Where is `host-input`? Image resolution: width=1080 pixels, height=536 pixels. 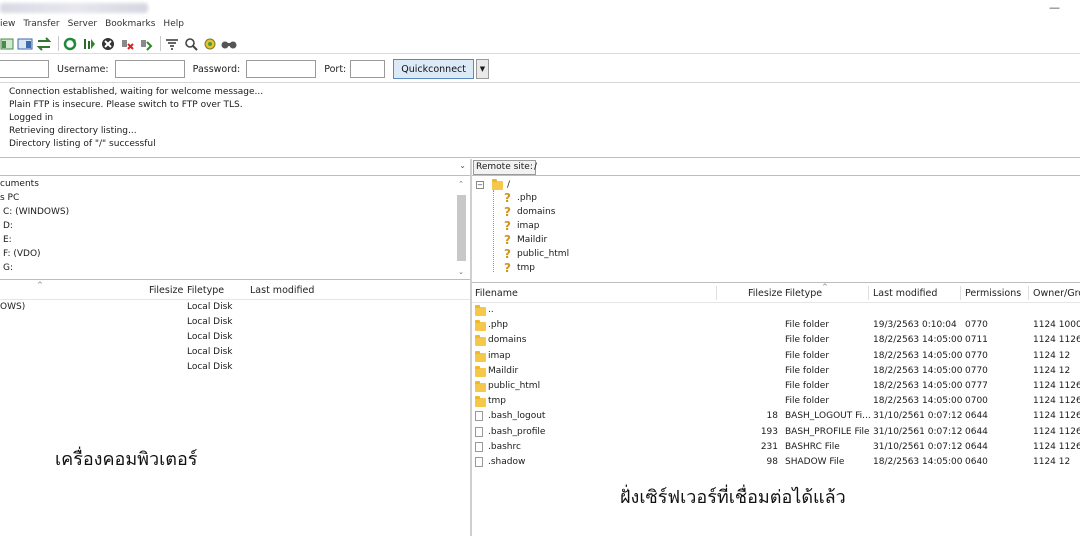 host-input is located at coordinates (24, 69).